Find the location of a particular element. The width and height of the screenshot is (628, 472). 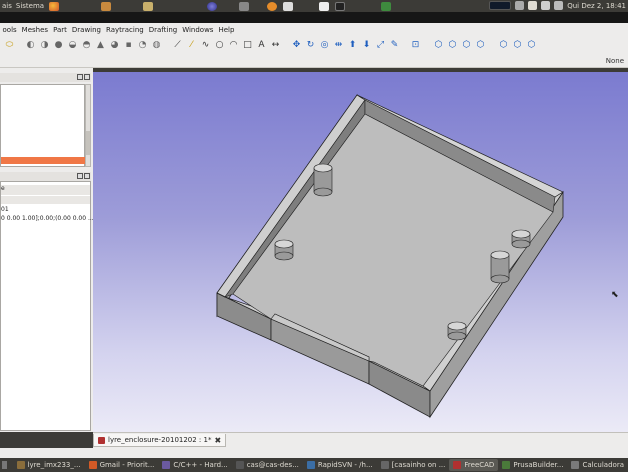

draft-wire-icon: ⁄ is located at coordinates (191, 45).